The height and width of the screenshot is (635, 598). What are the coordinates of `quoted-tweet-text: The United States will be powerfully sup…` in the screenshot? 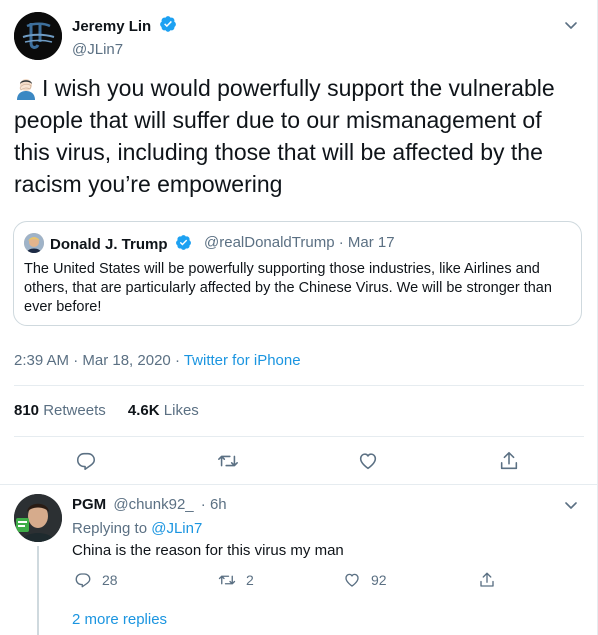 It's located at (288, 288).